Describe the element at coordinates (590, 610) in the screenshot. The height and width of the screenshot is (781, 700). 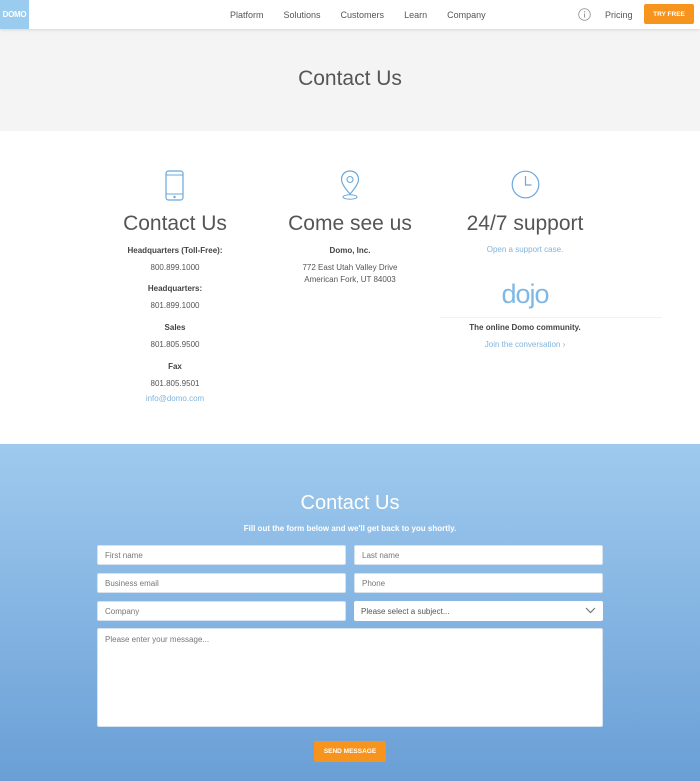
I see `chevron-down-icon` at that location.